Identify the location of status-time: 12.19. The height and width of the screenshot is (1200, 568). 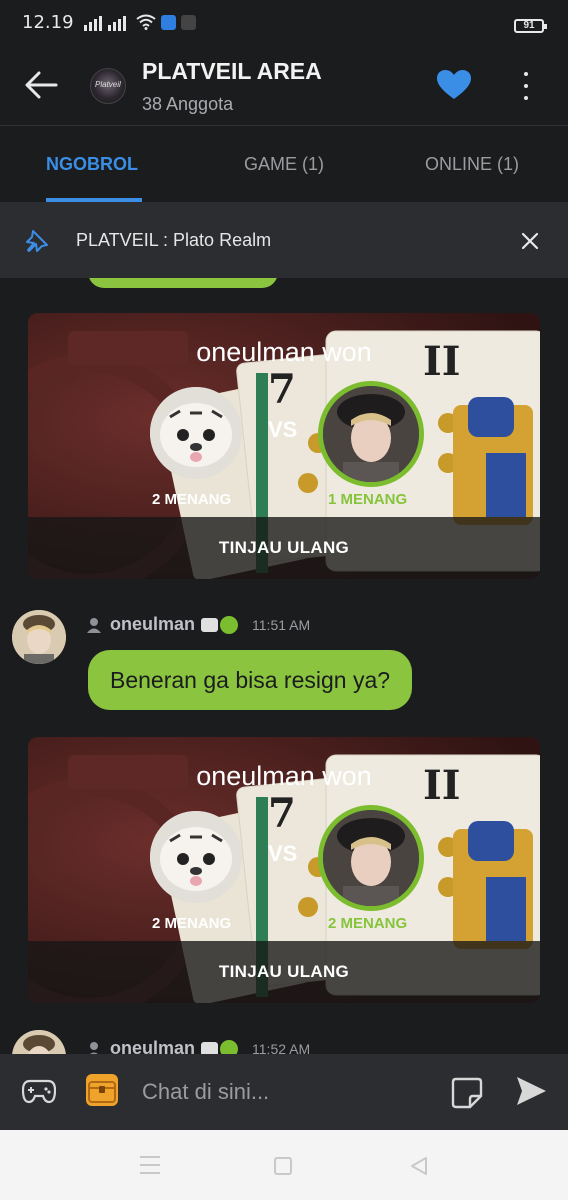
(48, 22).